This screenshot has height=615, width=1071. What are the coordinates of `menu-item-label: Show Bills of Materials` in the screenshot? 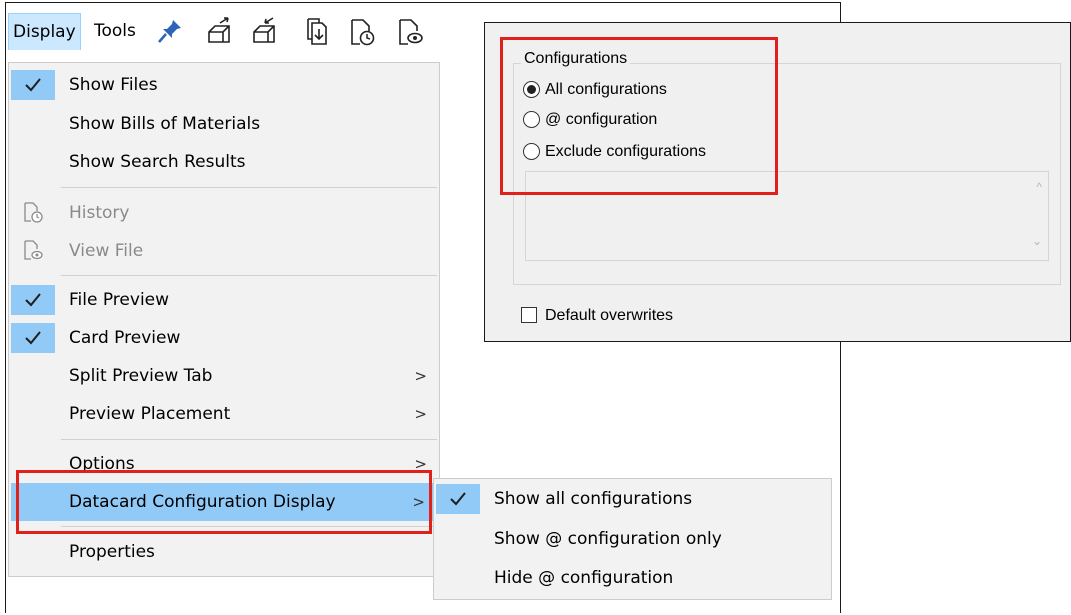 It's located at (165, 124).